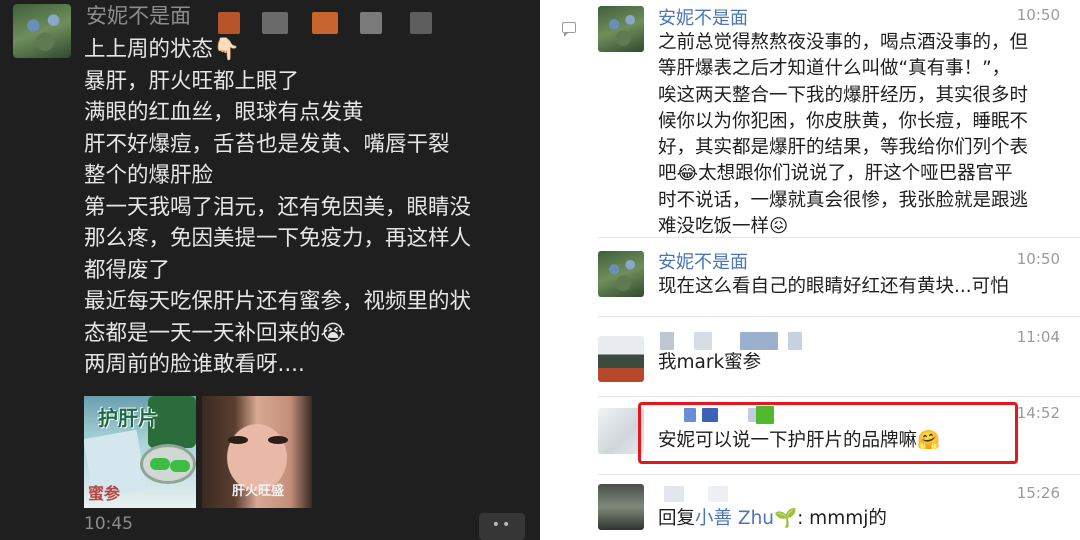 The height and width of the screenshot is (540, 1080). What do you see at coordinates (278, 301) in the screenshot?
I see `message-line: 最近每天吃保肝片还有蜜参，视频里的状` at bounding box center [278, 301].